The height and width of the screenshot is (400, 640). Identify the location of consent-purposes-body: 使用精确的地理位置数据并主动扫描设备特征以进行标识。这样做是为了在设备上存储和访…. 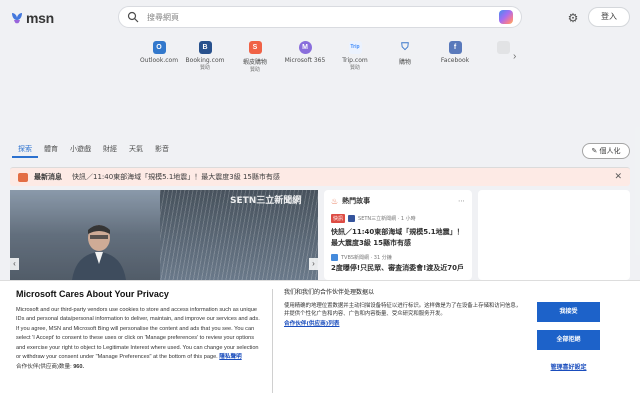
(403, 310).